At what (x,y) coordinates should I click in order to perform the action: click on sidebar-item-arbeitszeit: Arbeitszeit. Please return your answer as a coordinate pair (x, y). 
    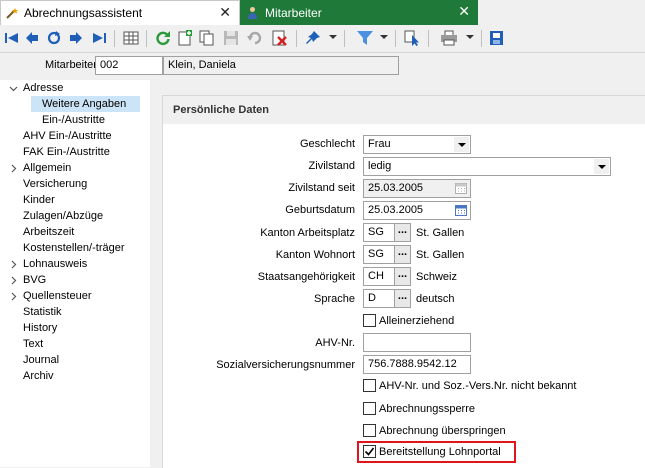
    Looking at the image, I should click on (48, 232).